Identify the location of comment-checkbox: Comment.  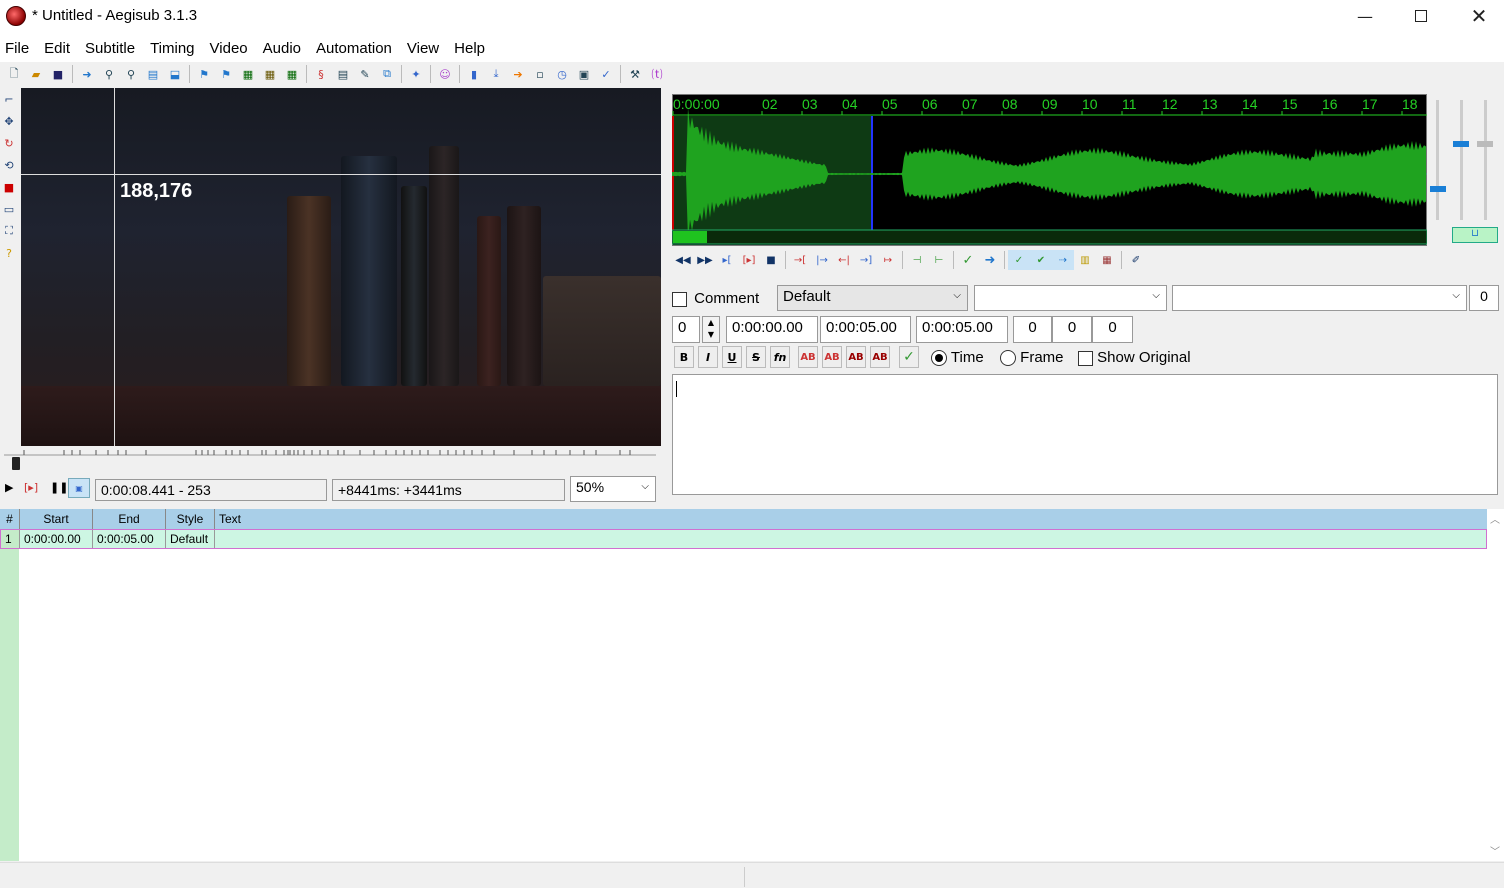
(715, 298).